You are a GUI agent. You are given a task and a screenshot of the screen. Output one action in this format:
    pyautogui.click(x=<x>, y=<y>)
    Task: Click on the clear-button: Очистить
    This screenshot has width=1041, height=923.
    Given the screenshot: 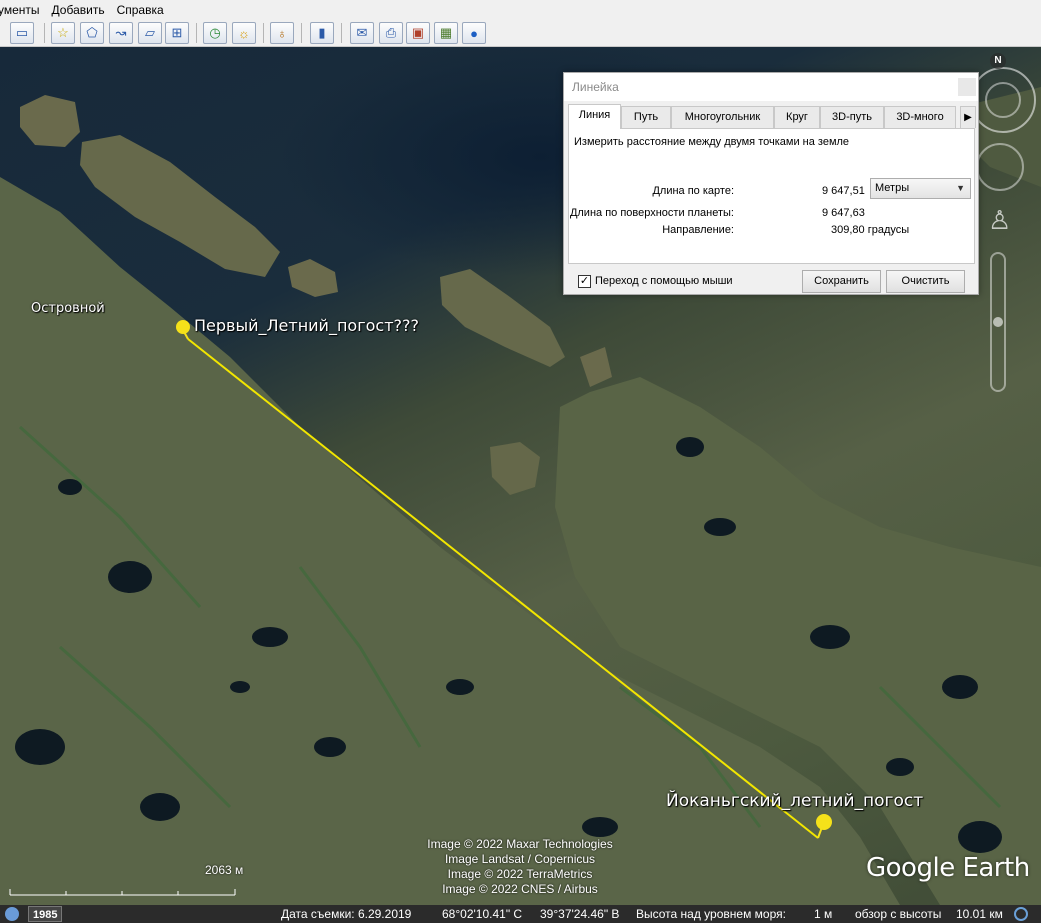 What is the action you would take?
    pyautogui.click(x=925, y=281)
    